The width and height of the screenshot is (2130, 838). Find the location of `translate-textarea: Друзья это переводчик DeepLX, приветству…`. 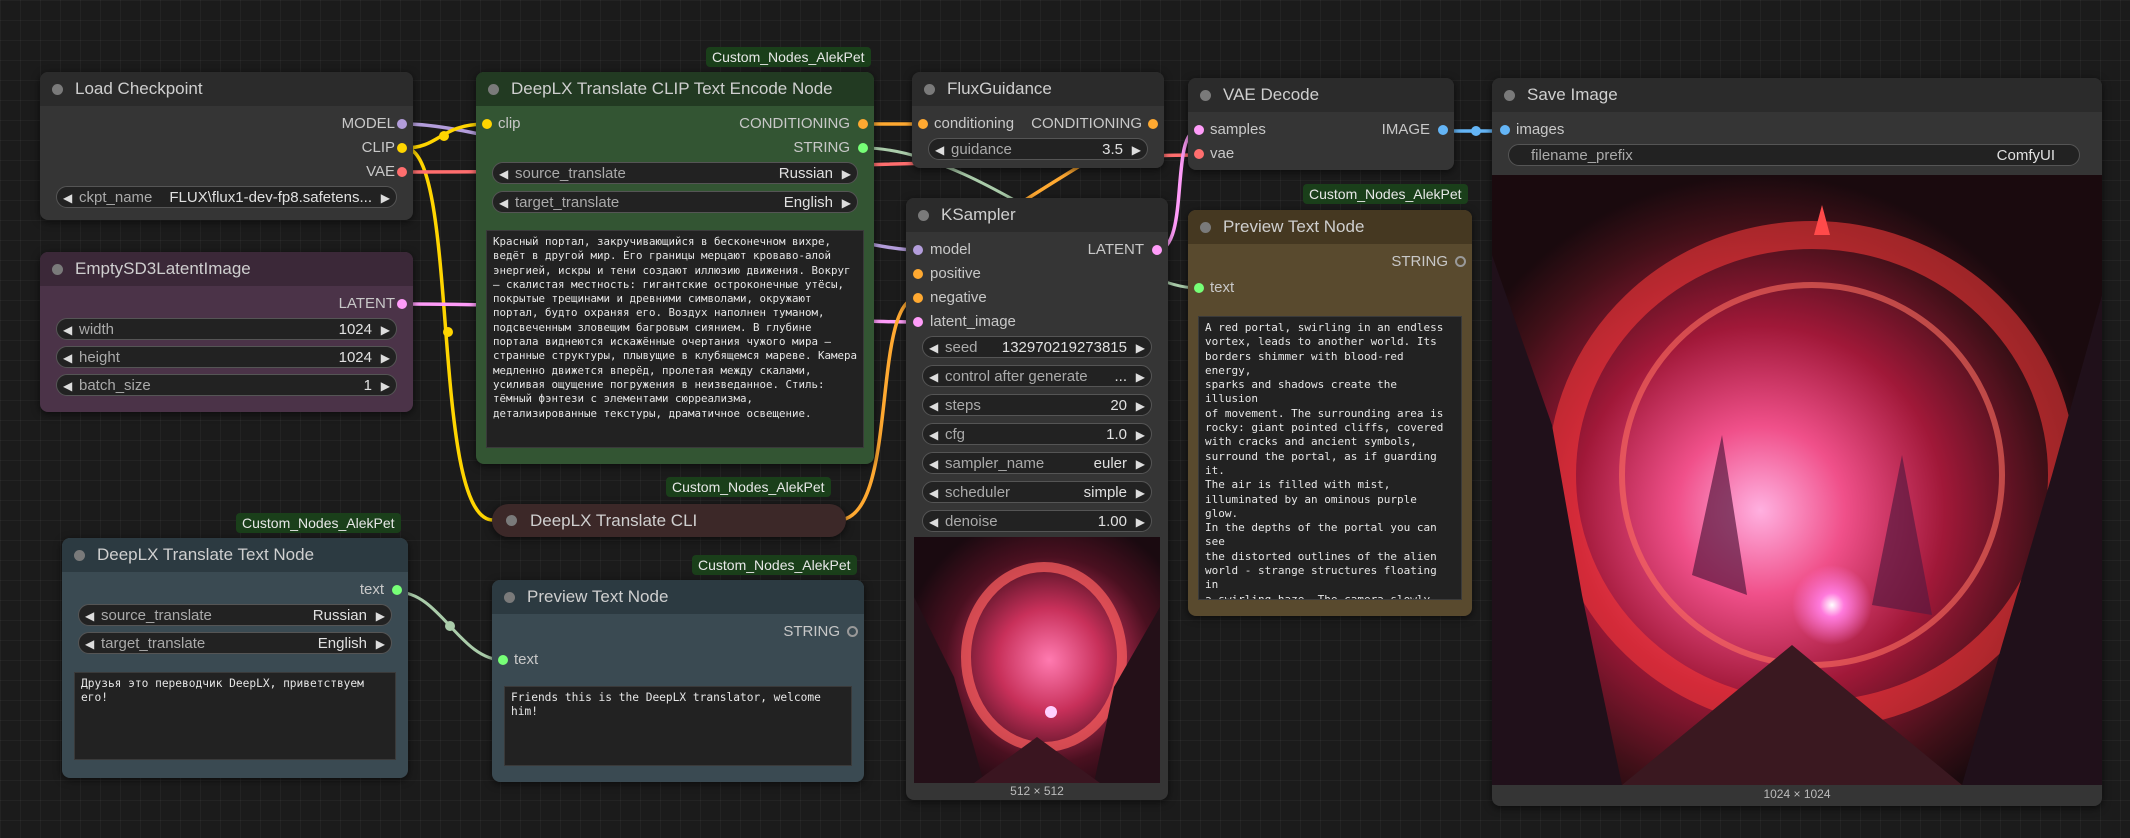

translate-textarea: Друзья это переводчик DeepLX, приветству… is located at coordinates (235, 716).